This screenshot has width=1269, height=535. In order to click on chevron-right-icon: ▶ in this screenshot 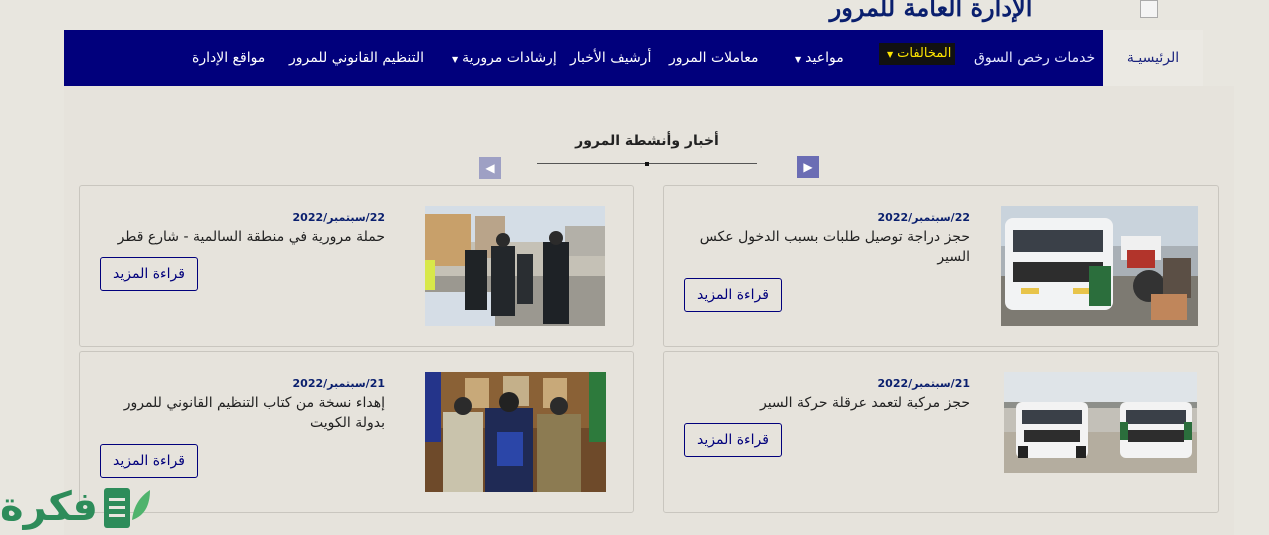, I will do `click(808, 167)`.